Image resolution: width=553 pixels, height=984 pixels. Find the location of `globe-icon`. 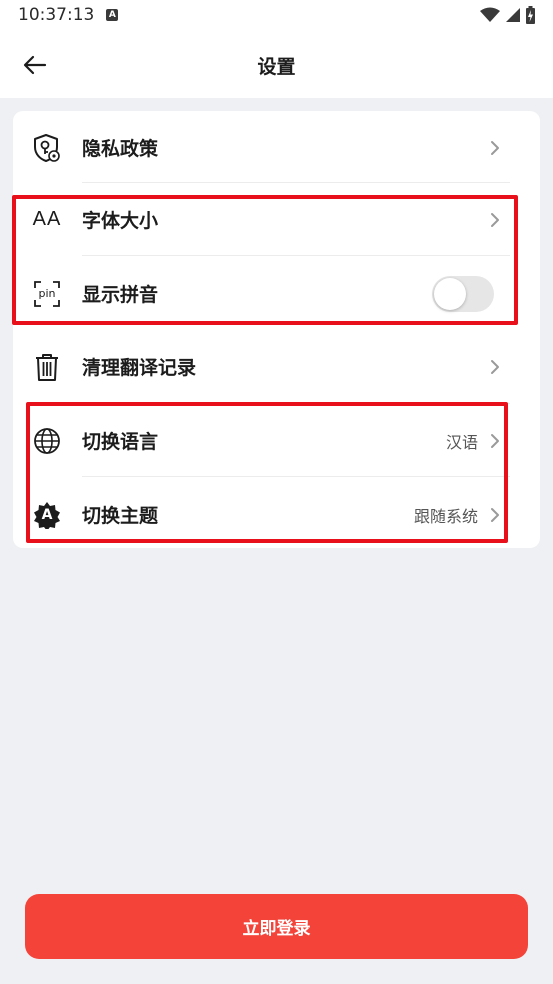

globe-icon is located at coordinates (47, 441).